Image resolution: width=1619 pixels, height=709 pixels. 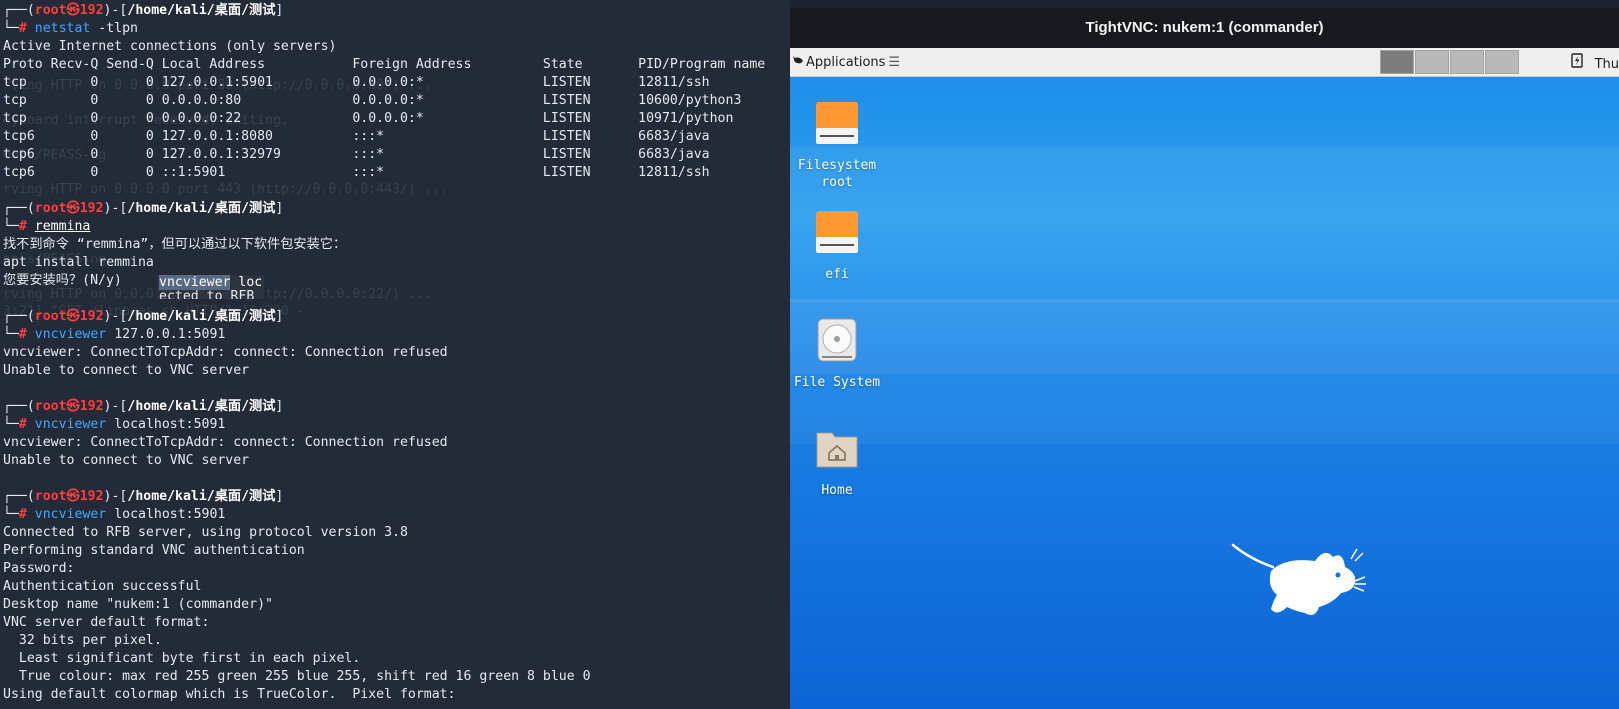 I want to click on command-name: netstat, so click(x=62, y=28).